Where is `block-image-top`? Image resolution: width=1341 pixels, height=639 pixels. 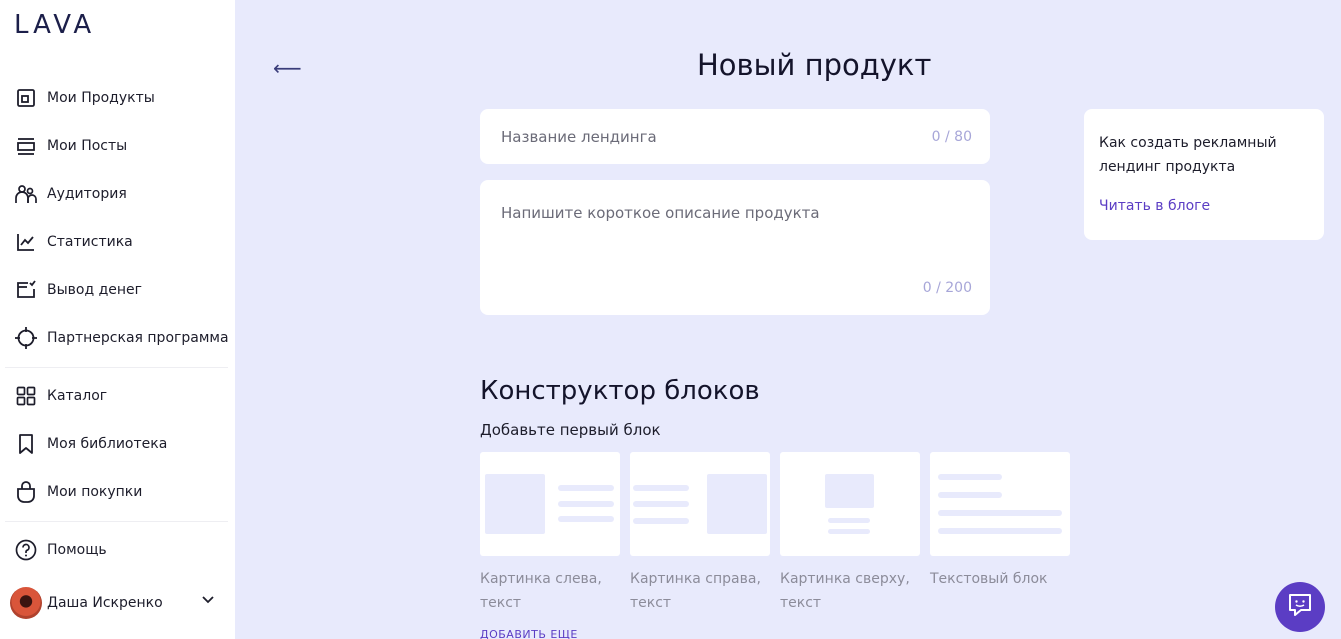
block-image-top is located at coordinates (850, 504).